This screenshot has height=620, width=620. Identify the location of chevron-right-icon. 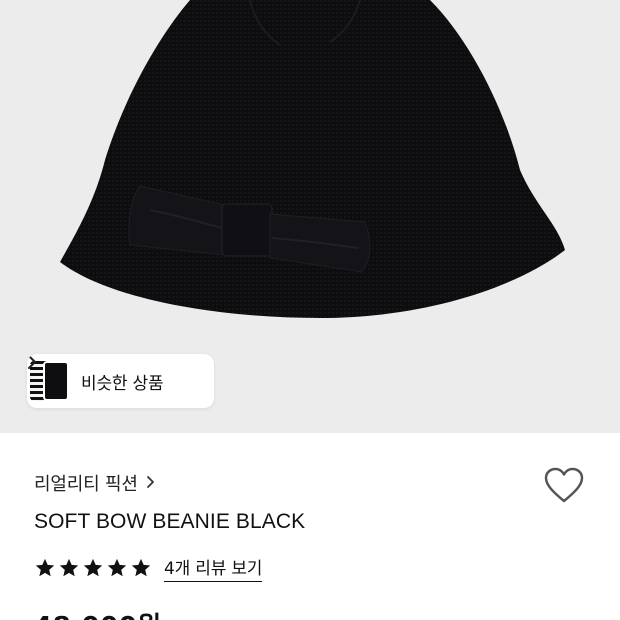
(150, 483).